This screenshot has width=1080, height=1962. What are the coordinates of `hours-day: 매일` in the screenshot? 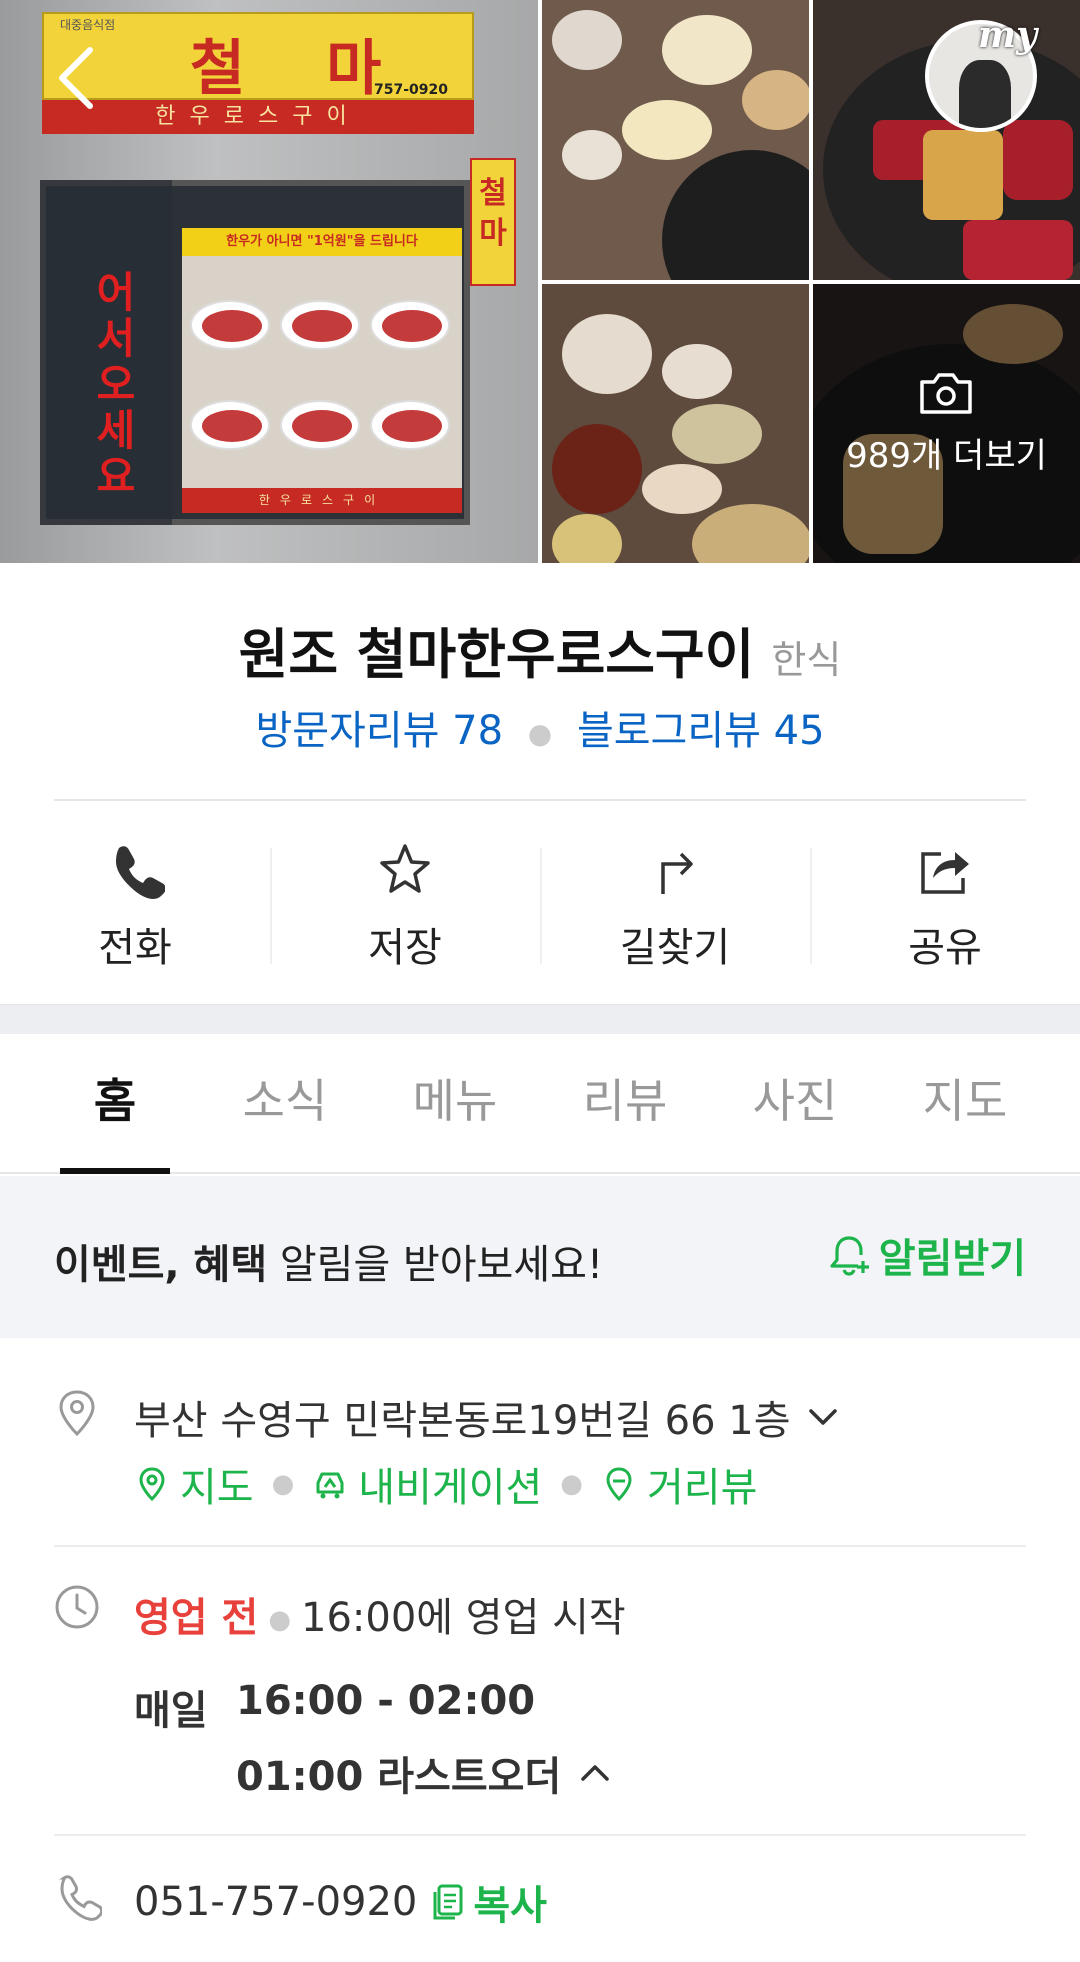 It's located at (171, 1711).